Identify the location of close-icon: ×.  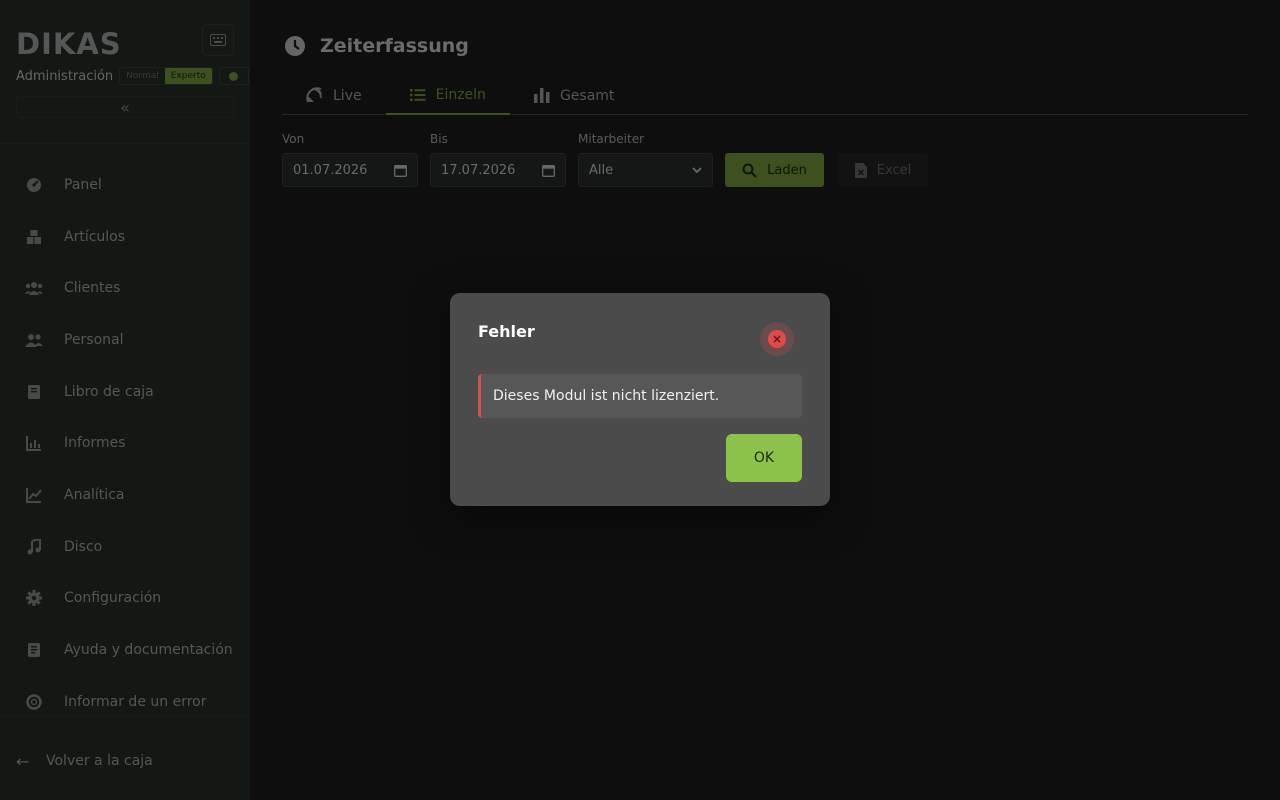
(777, 339).